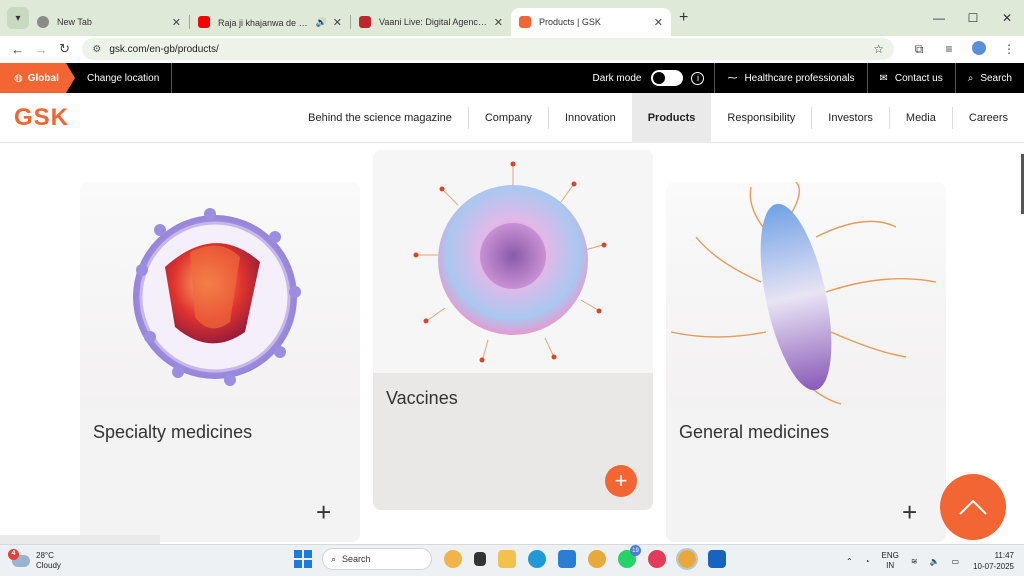 This screenshot has width=1024, height=577. Describe the element at coordinates (988, 118) in the screenshot. I see `nav-careers: Careers` at that location.